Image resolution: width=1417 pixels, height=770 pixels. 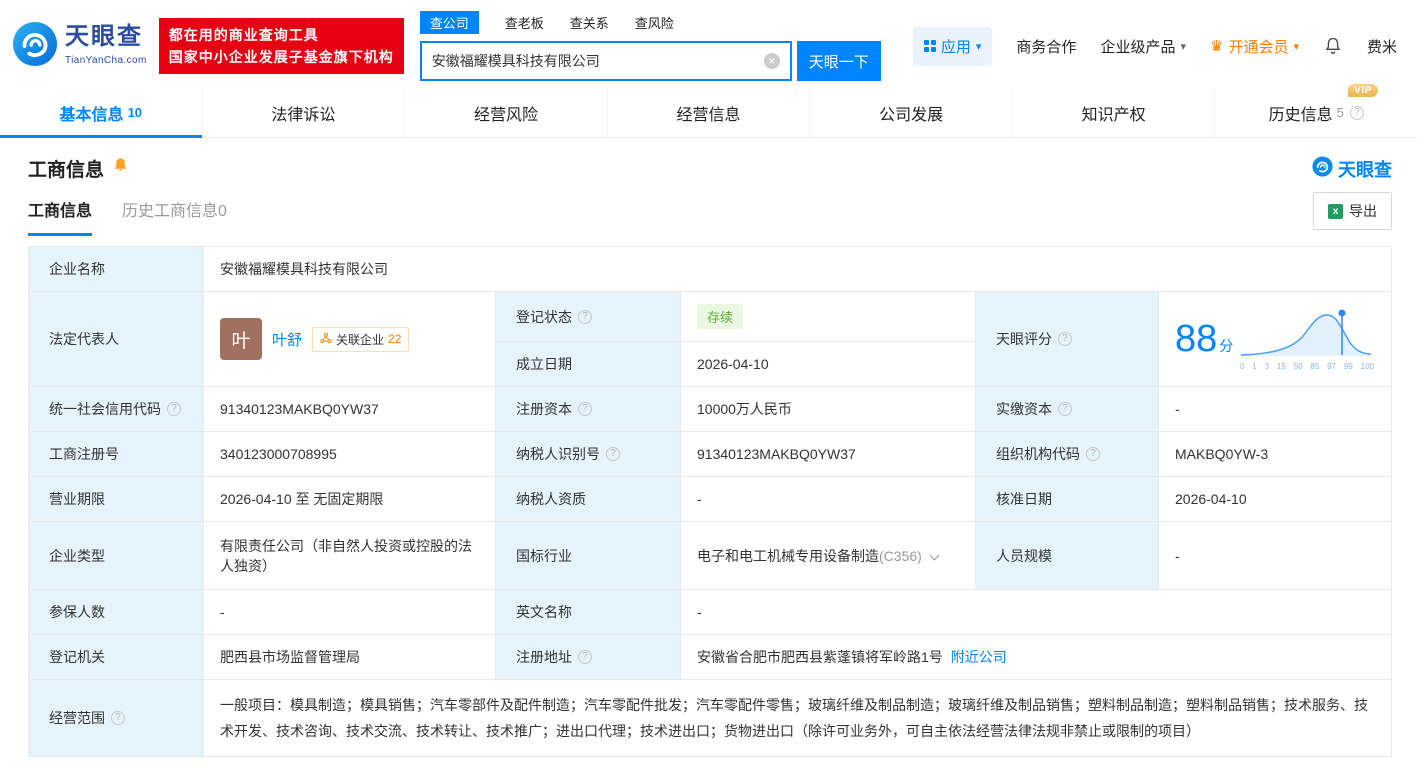 What do you see at coordinates (116, 555) in the screenshot?
I see `field-label-company-type: 企业类型` at bounding box center [116, 555].